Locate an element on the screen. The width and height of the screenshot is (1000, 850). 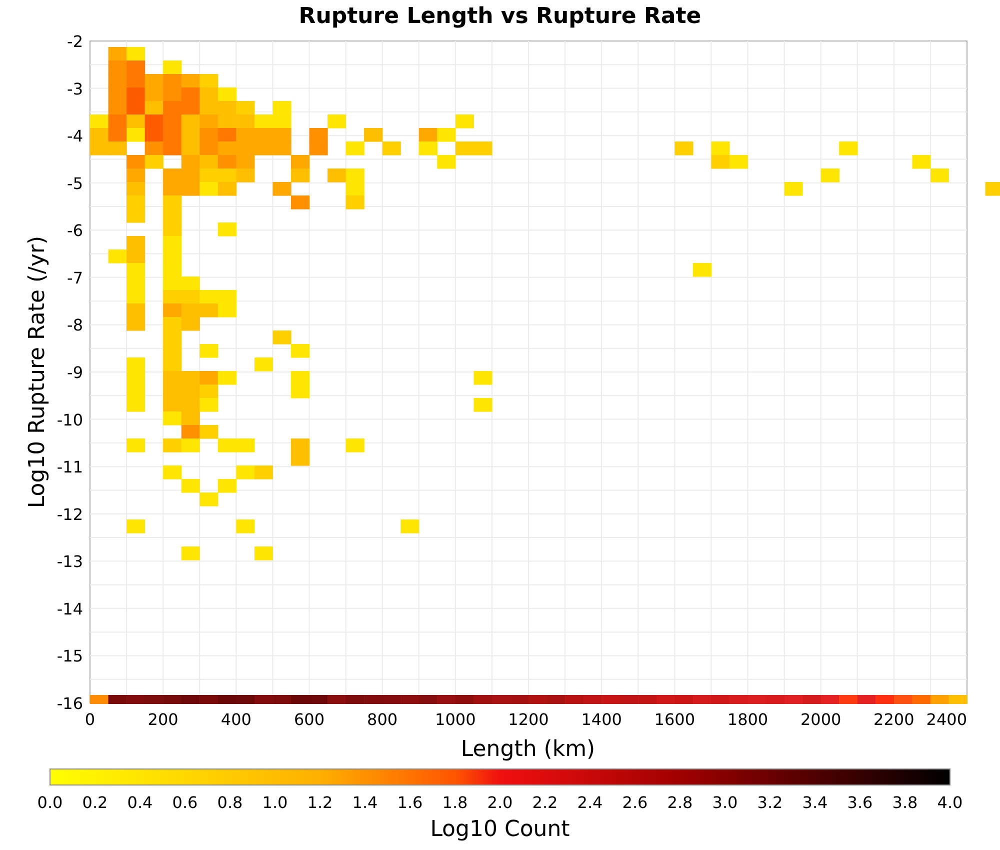
tick-label: 4.0 is located at coordinates (950, 802).